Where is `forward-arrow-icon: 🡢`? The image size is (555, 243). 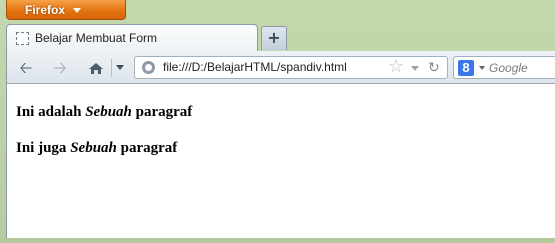 forward-arrow-icon: 🡢 is located at coordinates (60, 67).